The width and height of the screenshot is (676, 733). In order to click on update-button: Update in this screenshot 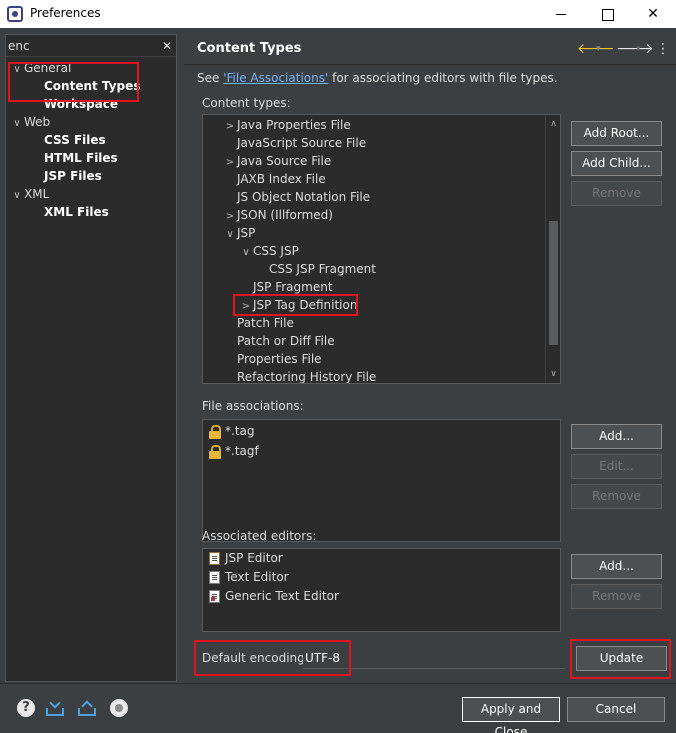, I will do `click(621, 658)`.